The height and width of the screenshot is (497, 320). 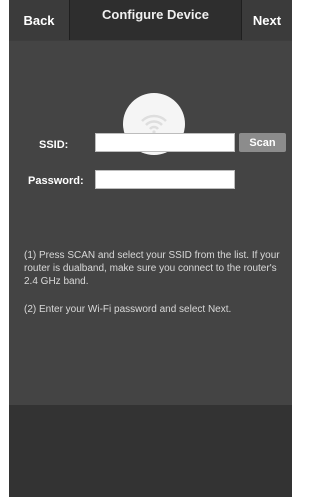 What do you see at coordinates (56, 181) in the screenshot?
I see `password-label: Password:` at bounding box center [56, 181].